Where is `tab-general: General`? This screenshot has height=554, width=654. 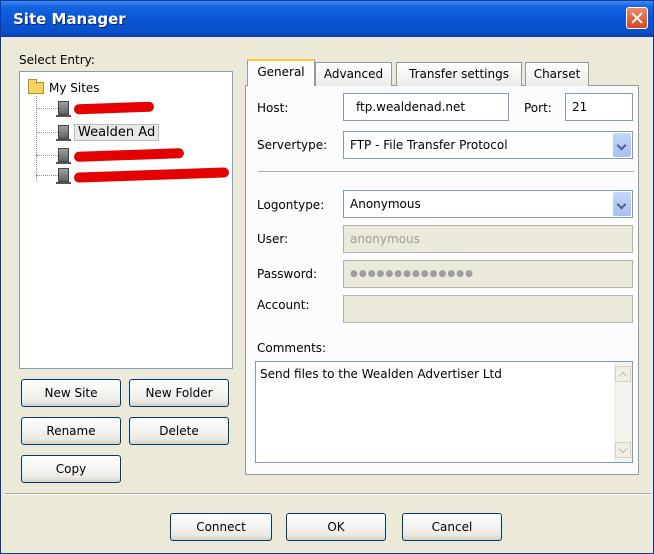 tab-general: General is located at coordinates (281, 72).